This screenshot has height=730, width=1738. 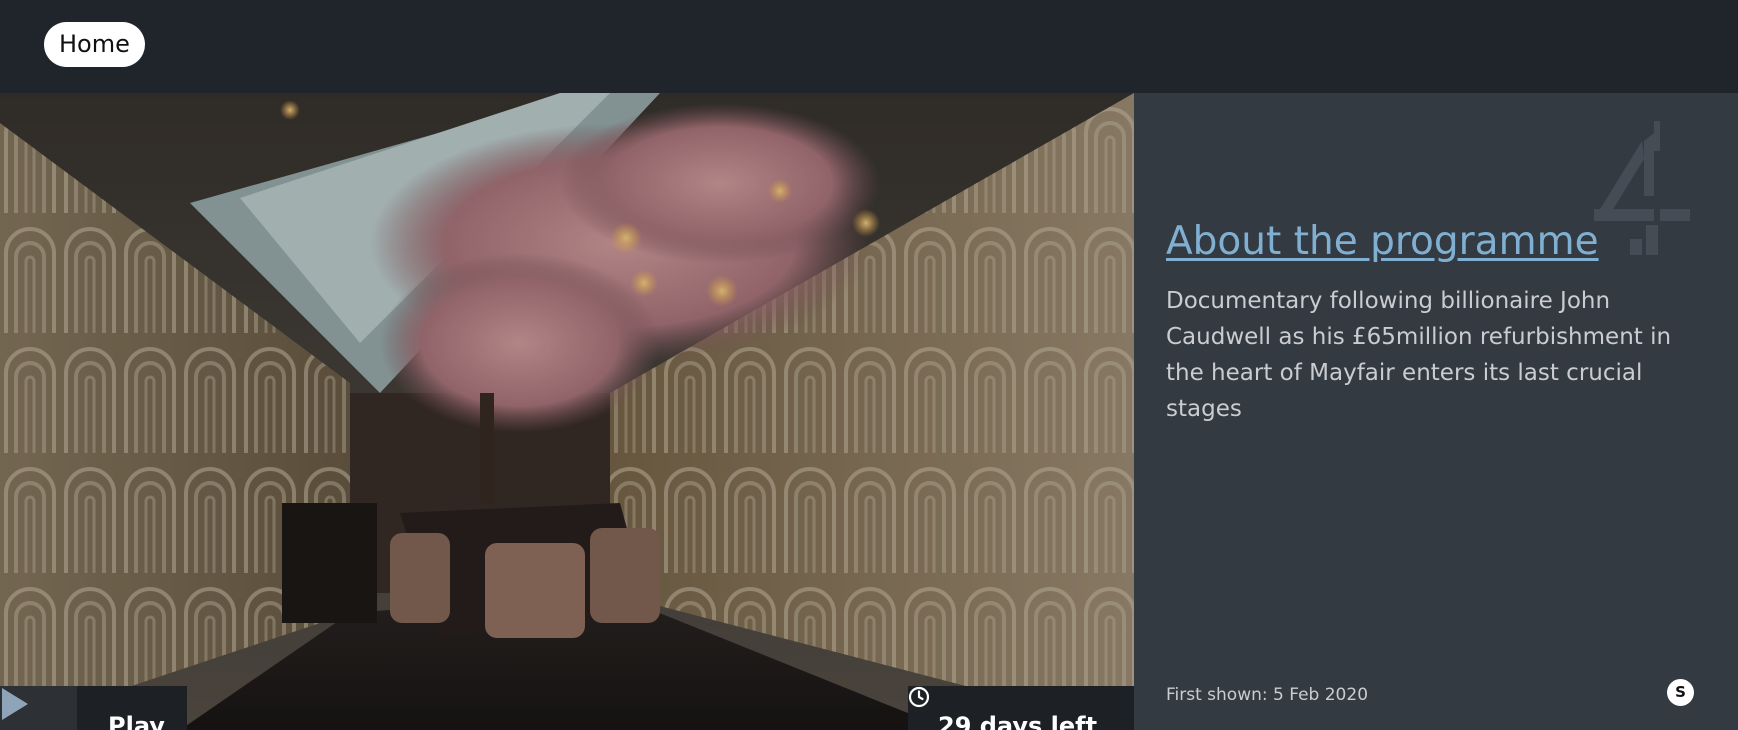 What do you see at coordinates (919, 697) in the screenshot?
I see `clock-icon` at bounding box center [919, 697].